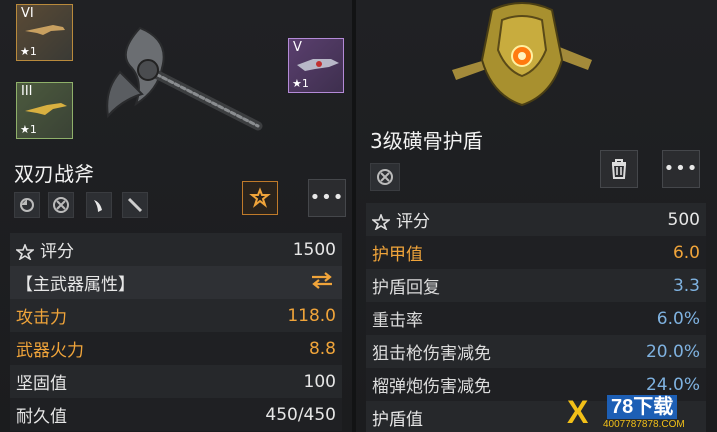 Image resolution: width=717 pixels, height=432 pixels. What do you see at coordinates (522, 54) in the screenshot?
I see `shield-image` at bounding box center [522, 54].